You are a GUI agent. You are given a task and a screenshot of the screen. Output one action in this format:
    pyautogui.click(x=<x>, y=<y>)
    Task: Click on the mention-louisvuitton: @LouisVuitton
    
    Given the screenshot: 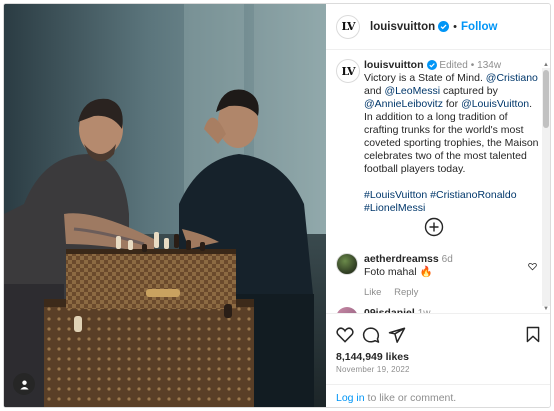 What is the action you would take?
    pyautogui.click(x=495, y=104)
    